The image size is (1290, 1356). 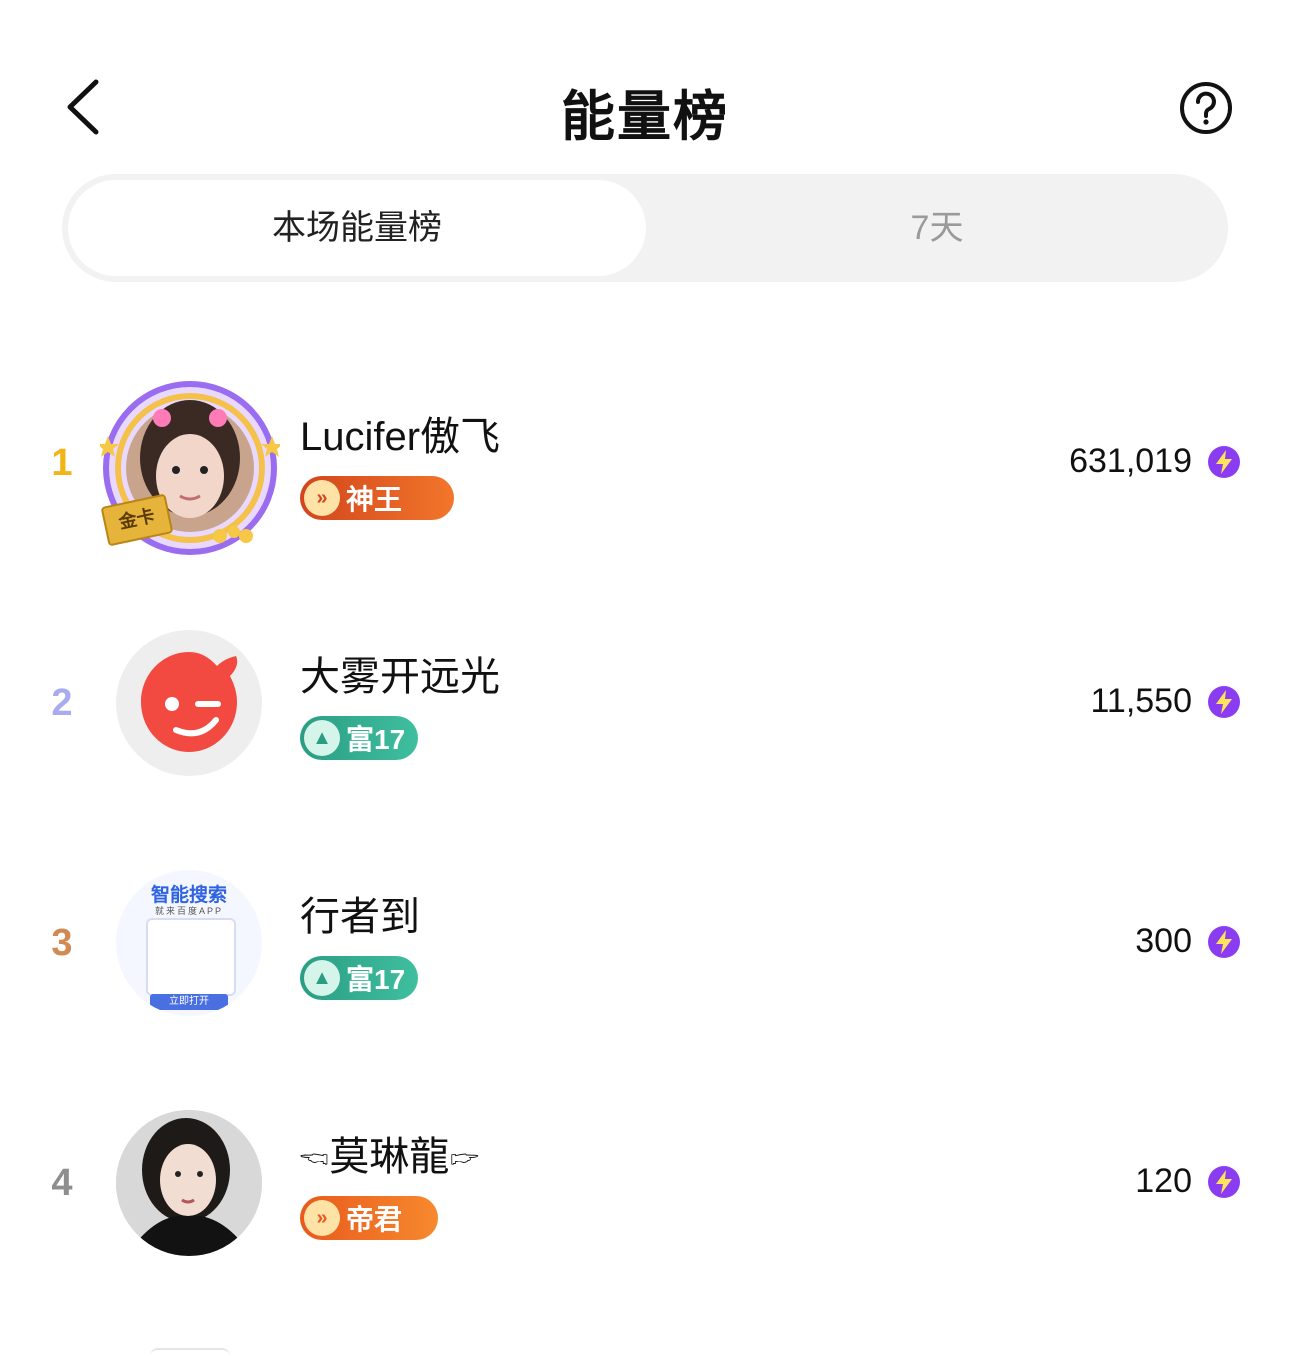 I want to click on energy-score: 300, so click(x=1163, y=941).